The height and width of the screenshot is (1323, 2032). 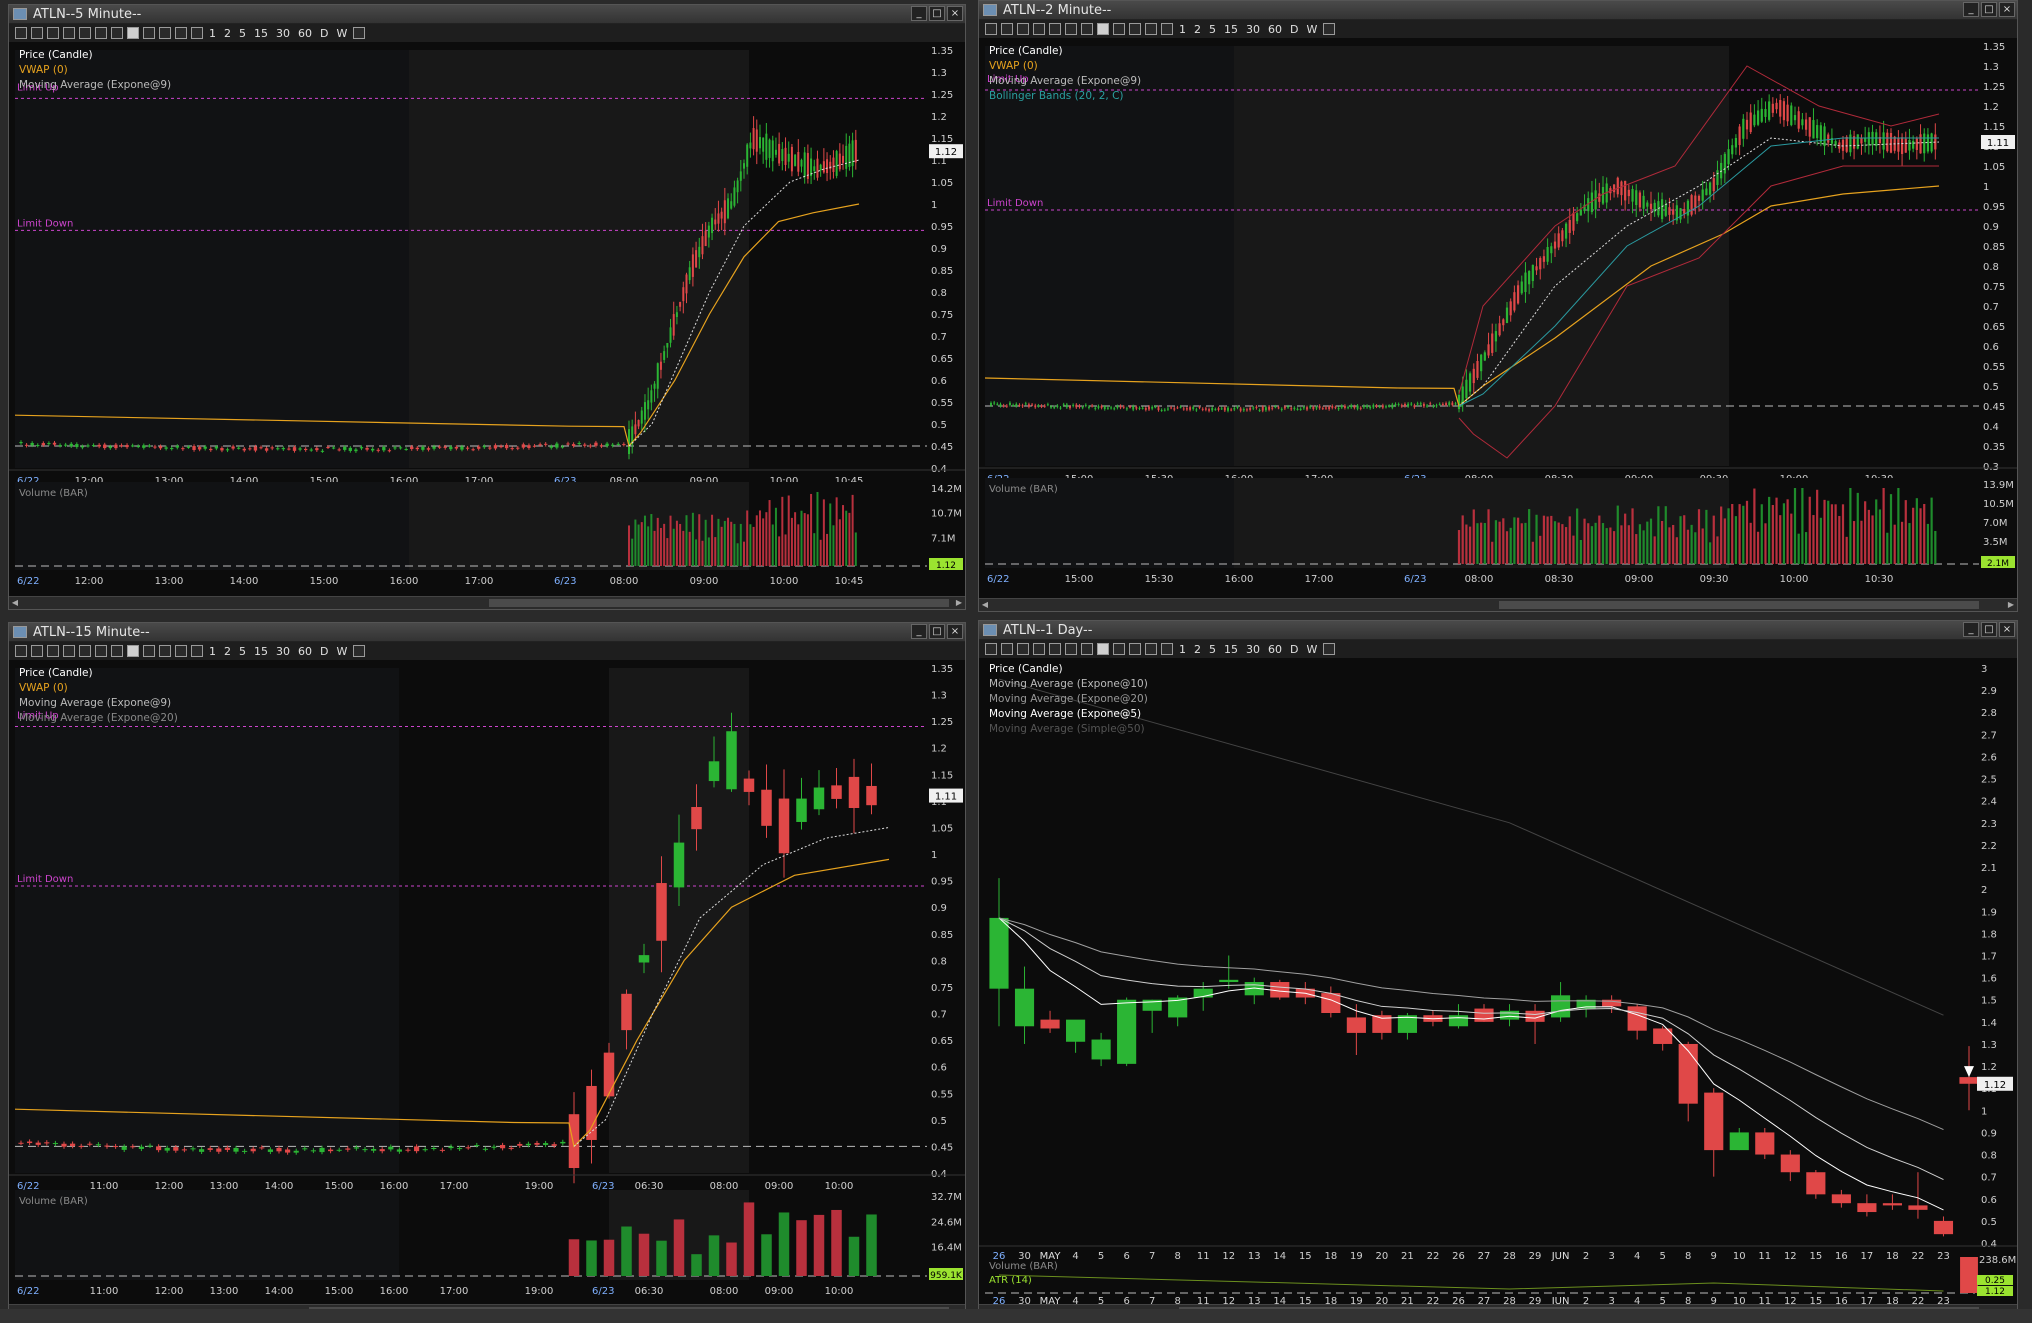 What do you see at coordinates (15, 603) in the screenshot?
I see `scroll-left-arrow-icon: ◀` at bounding box center [15, 603].